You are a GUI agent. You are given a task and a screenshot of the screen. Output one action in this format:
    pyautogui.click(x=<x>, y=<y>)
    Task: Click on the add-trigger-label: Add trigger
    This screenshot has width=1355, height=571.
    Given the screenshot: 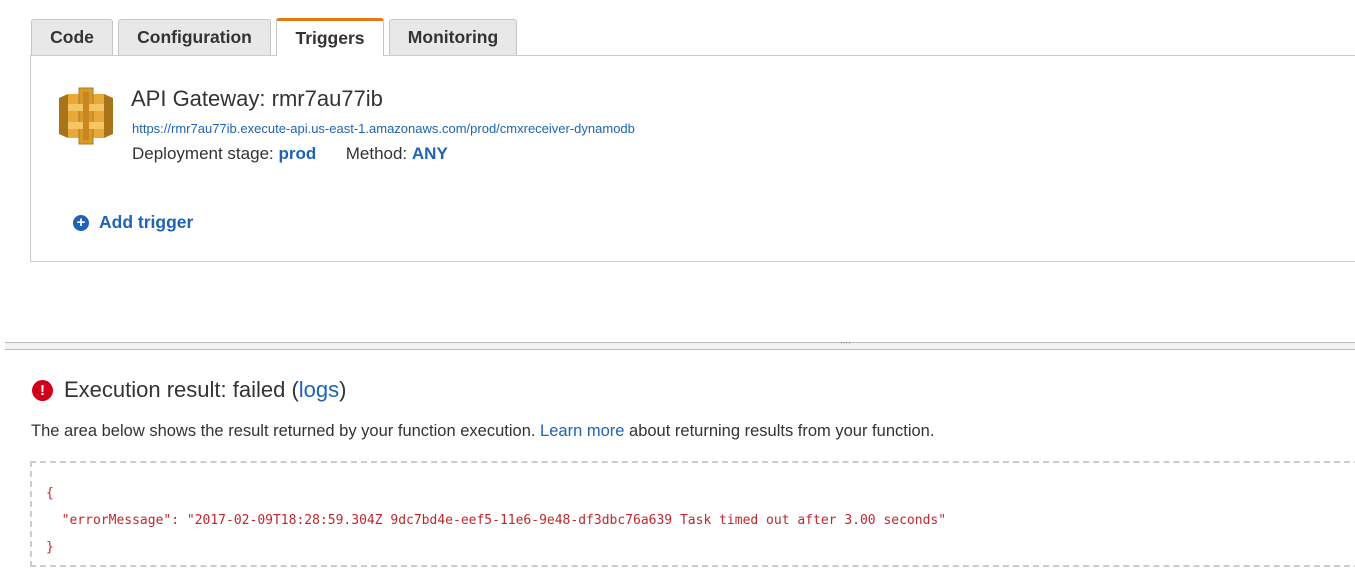 What is the action you would take?
    pyautogui.click(x=146, y=222)
    